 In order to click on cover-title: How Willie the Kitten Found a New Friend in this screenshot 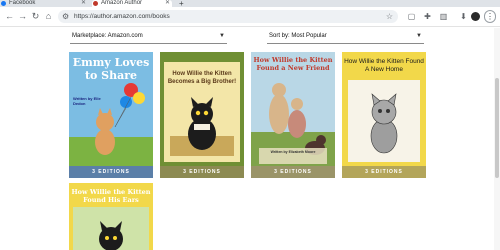, I will do `click(293, 64)`.